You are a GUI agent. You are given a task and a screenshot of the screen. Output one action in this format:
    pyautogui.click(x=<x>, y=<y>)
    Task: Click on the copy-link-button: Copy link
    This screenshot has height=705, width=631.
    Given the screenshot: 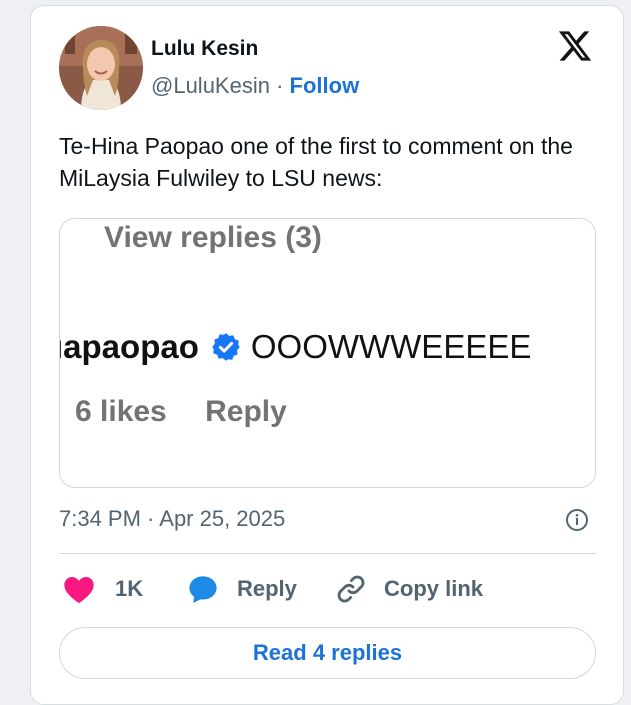 What is the action you would take?
    pyautogui.click(x=408, y=589)
    